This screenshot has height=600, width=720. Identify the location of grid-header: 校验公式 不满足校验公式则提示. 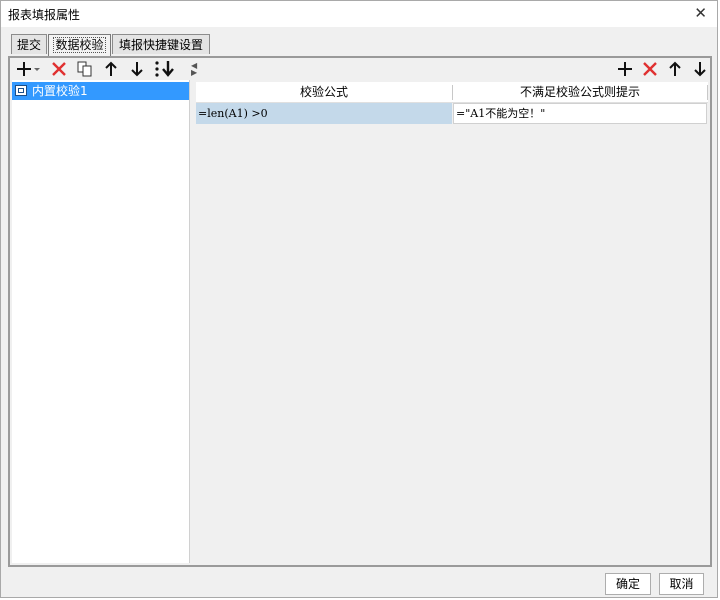
(452, 92).